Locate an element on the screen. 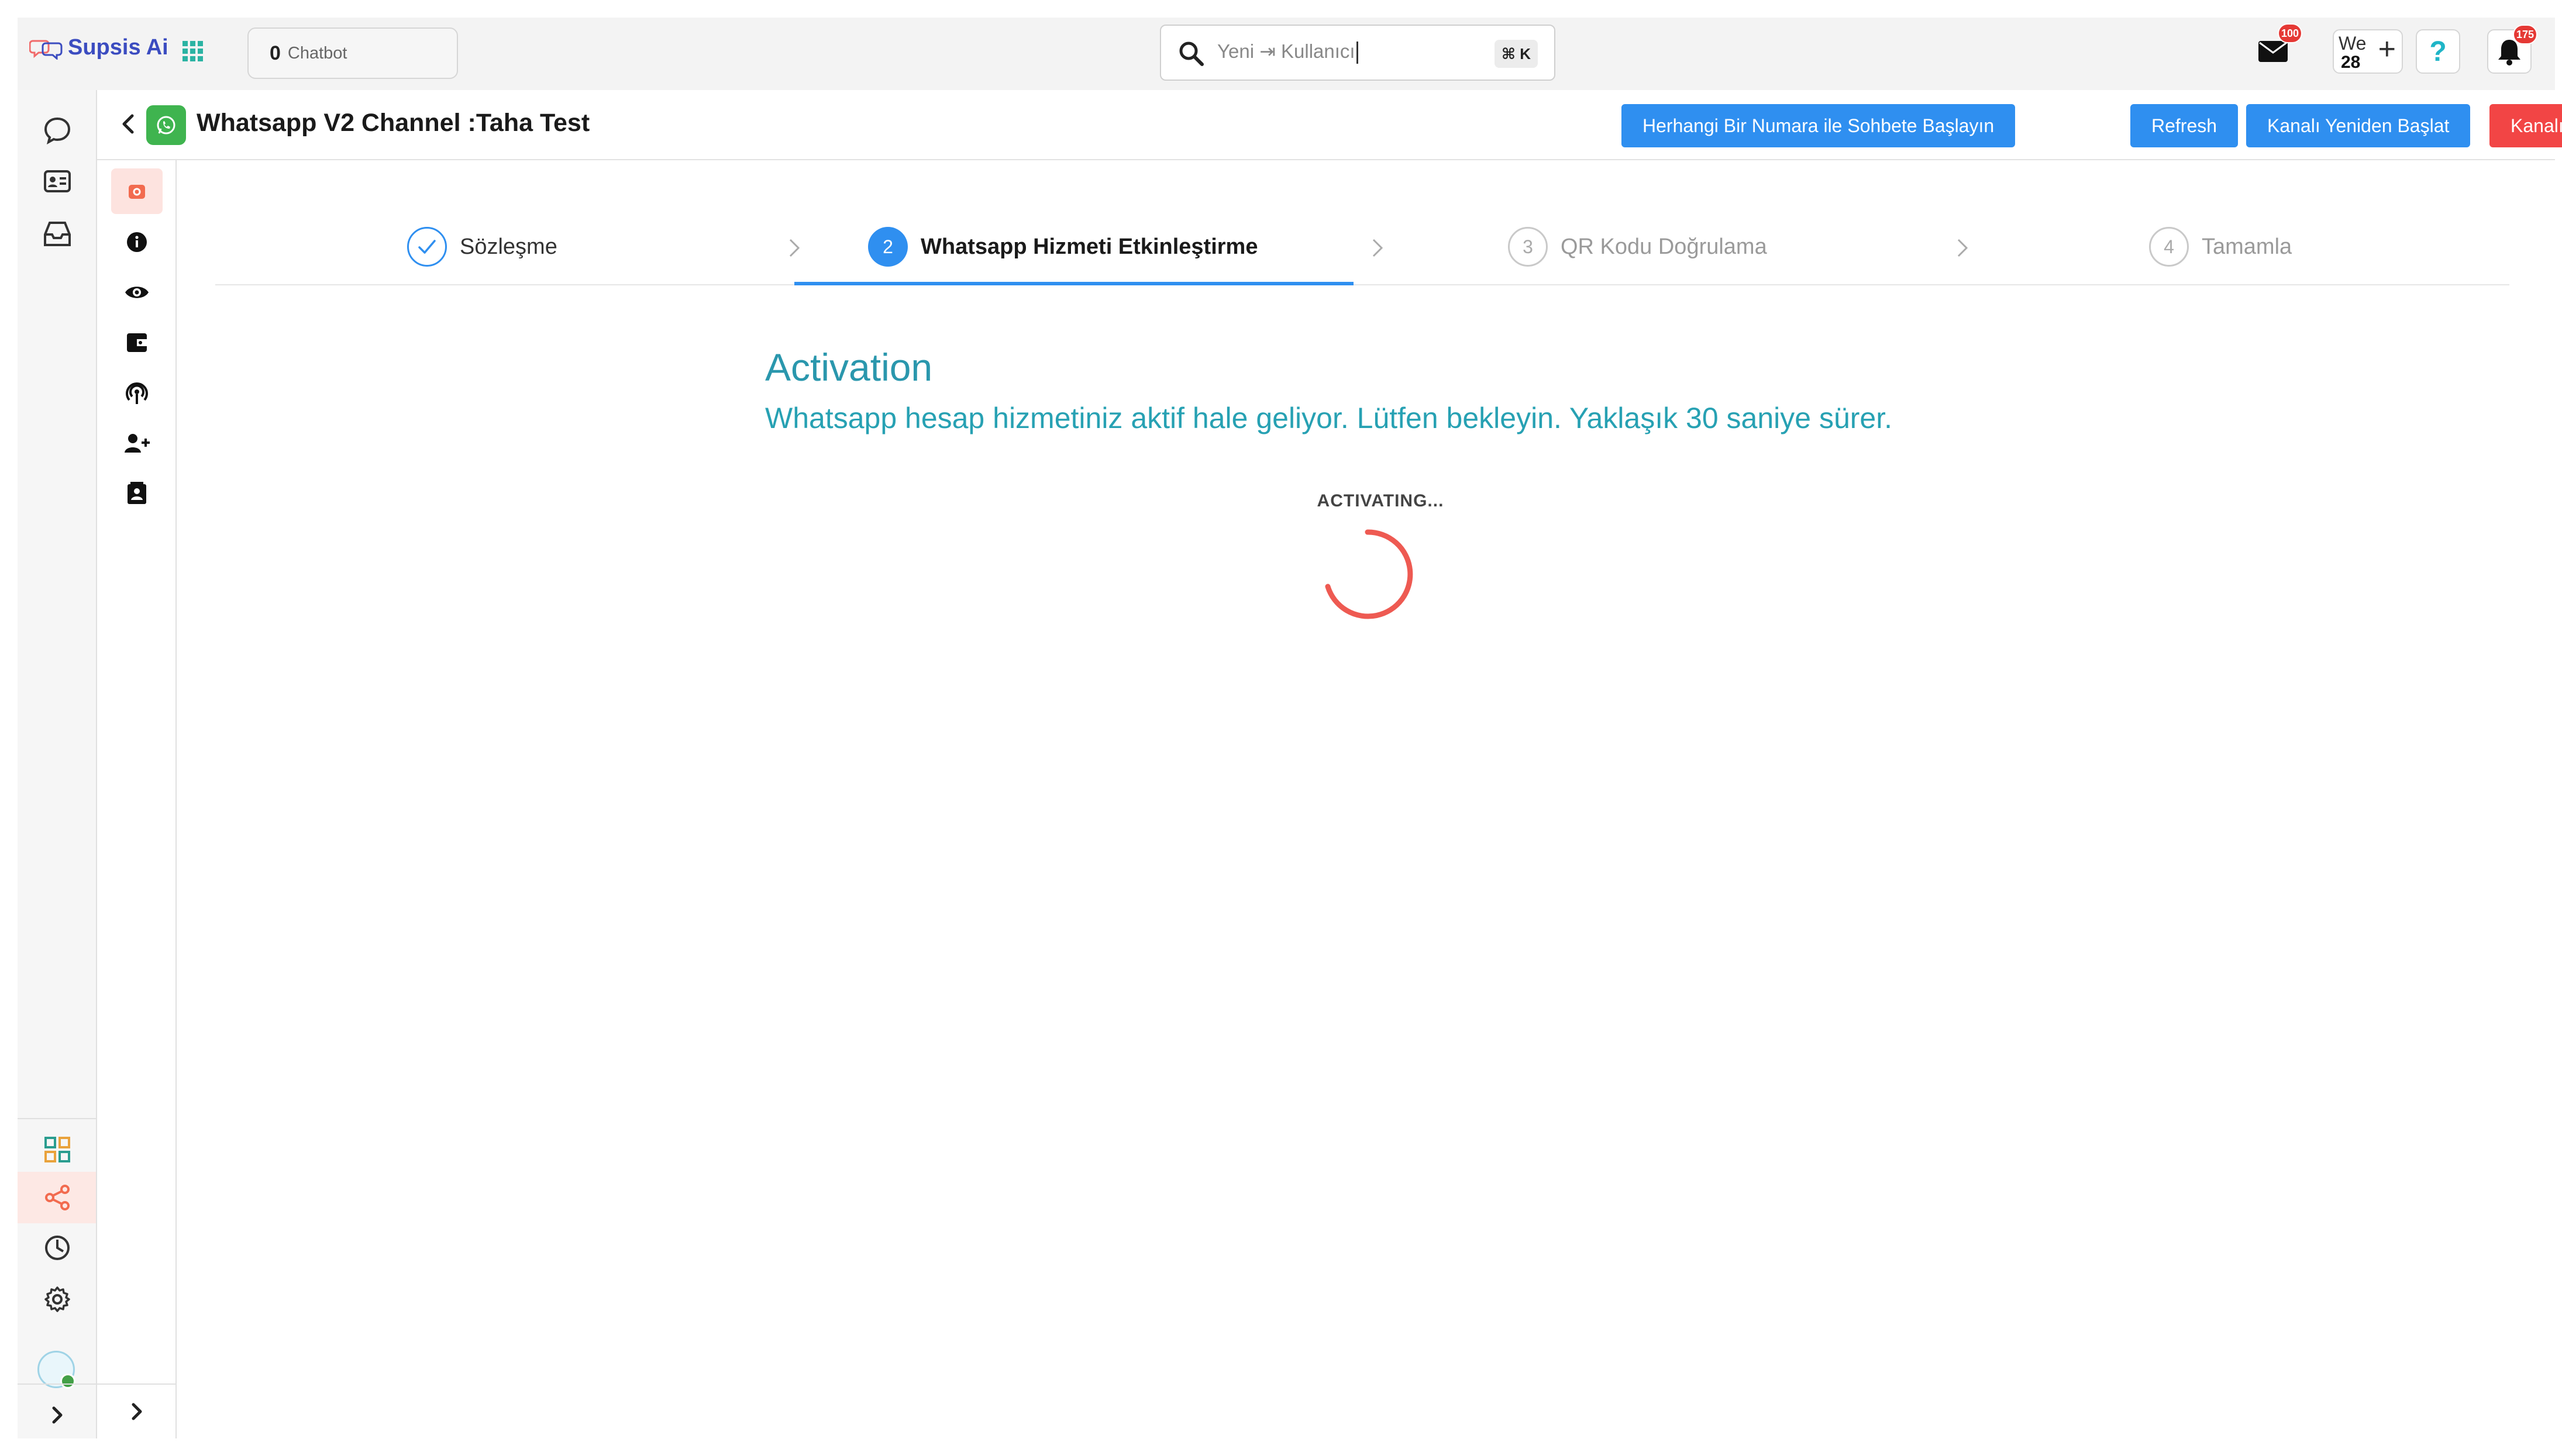 The width and height of the screenshot is (2562, 1456). nav-inbox is located at coordinates (57, 234).